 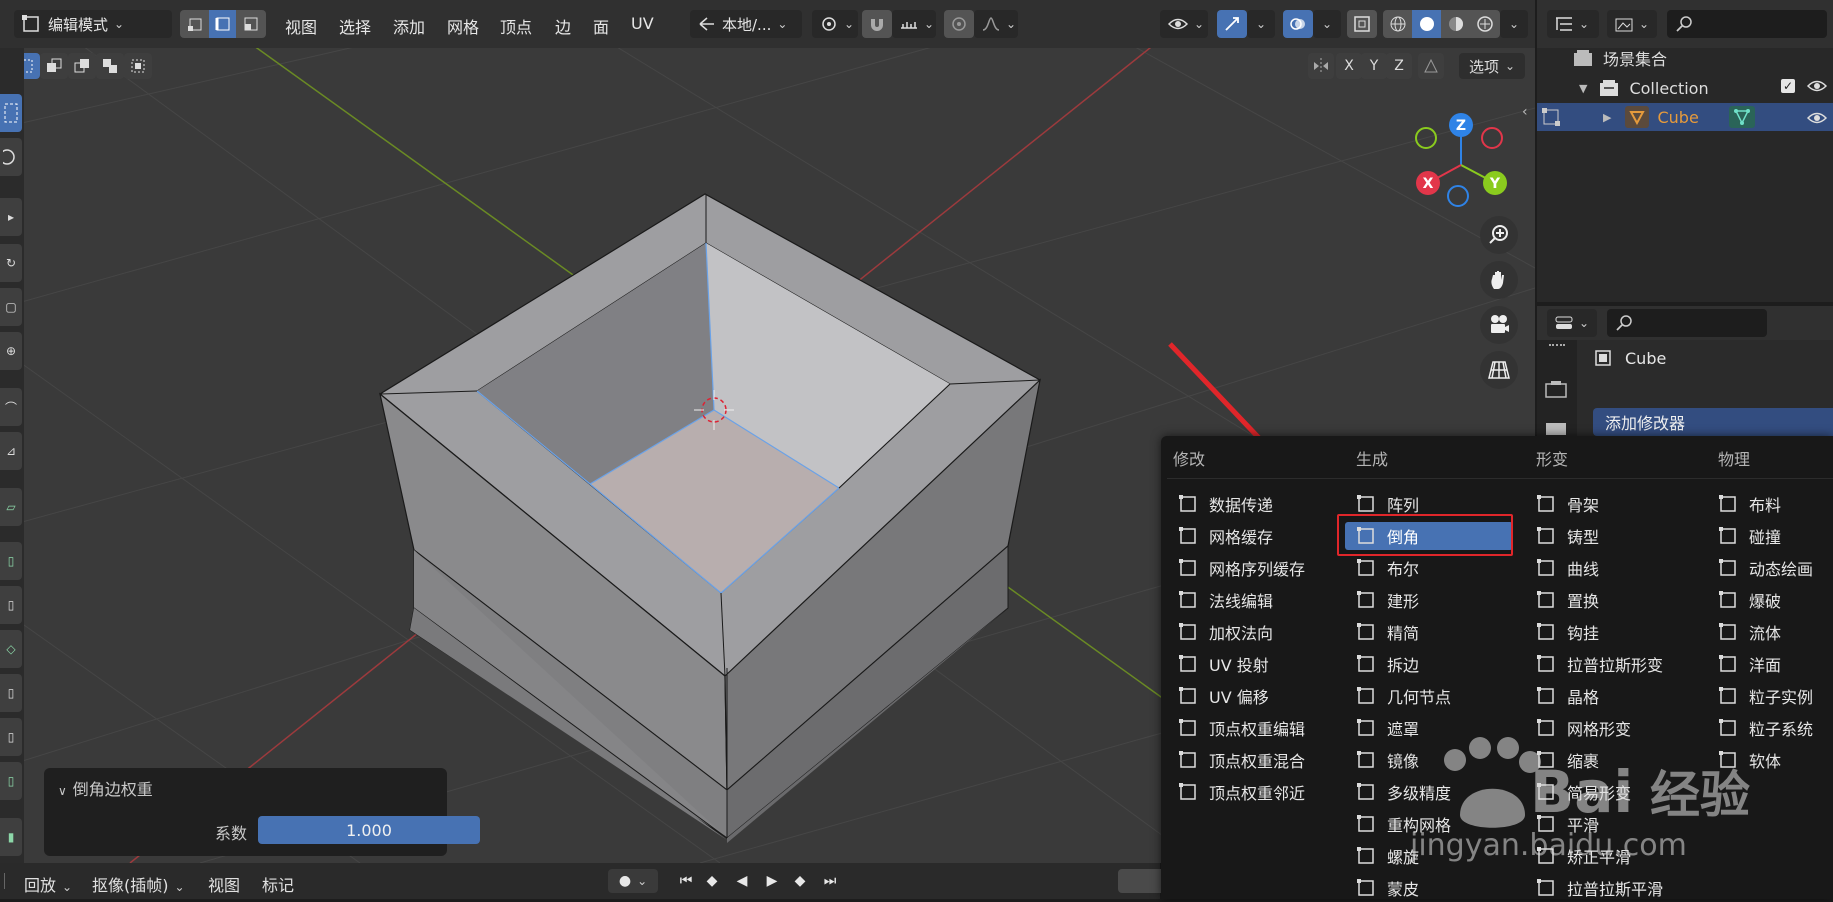 I want to click on snap-toggle, so click(x=877, y=24).